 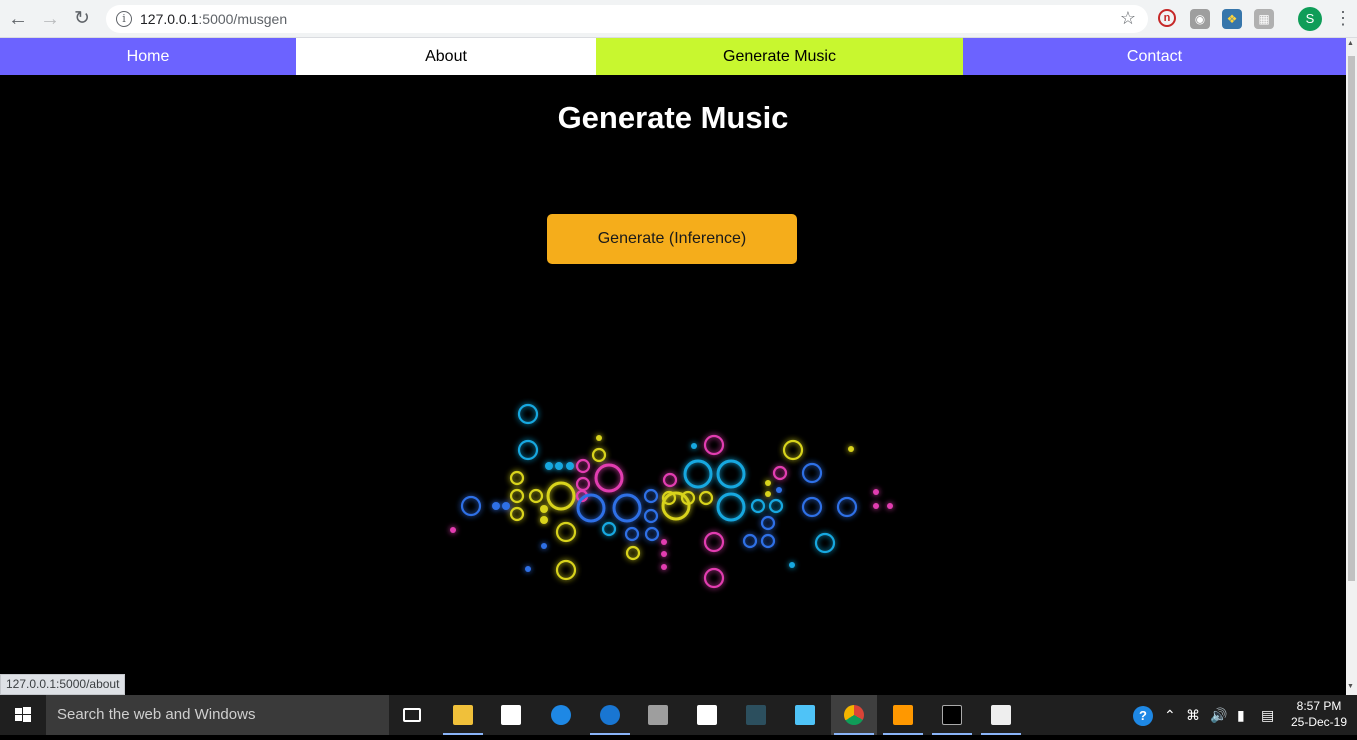 I want to click on taskbar-clock: 8:57 PM 25-Dec-19, so click(x=1319, y=714).